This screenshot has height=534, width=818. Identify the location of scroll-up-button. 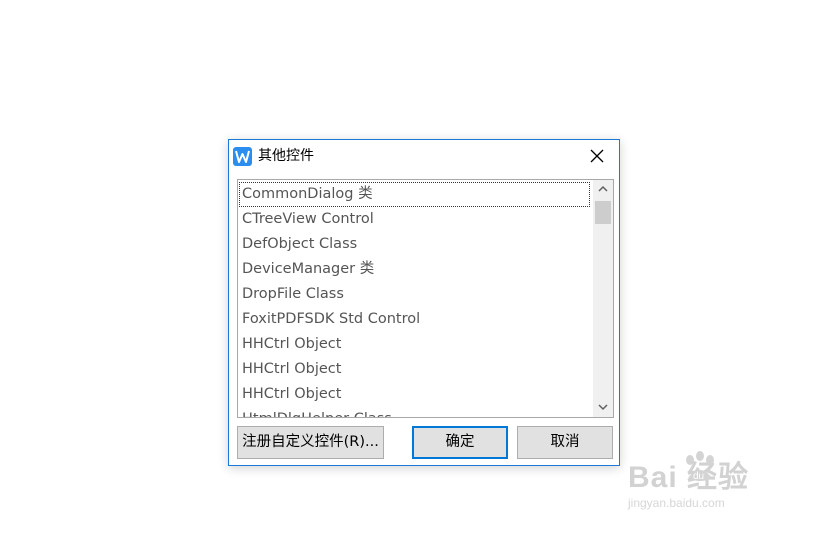
(603, 189).